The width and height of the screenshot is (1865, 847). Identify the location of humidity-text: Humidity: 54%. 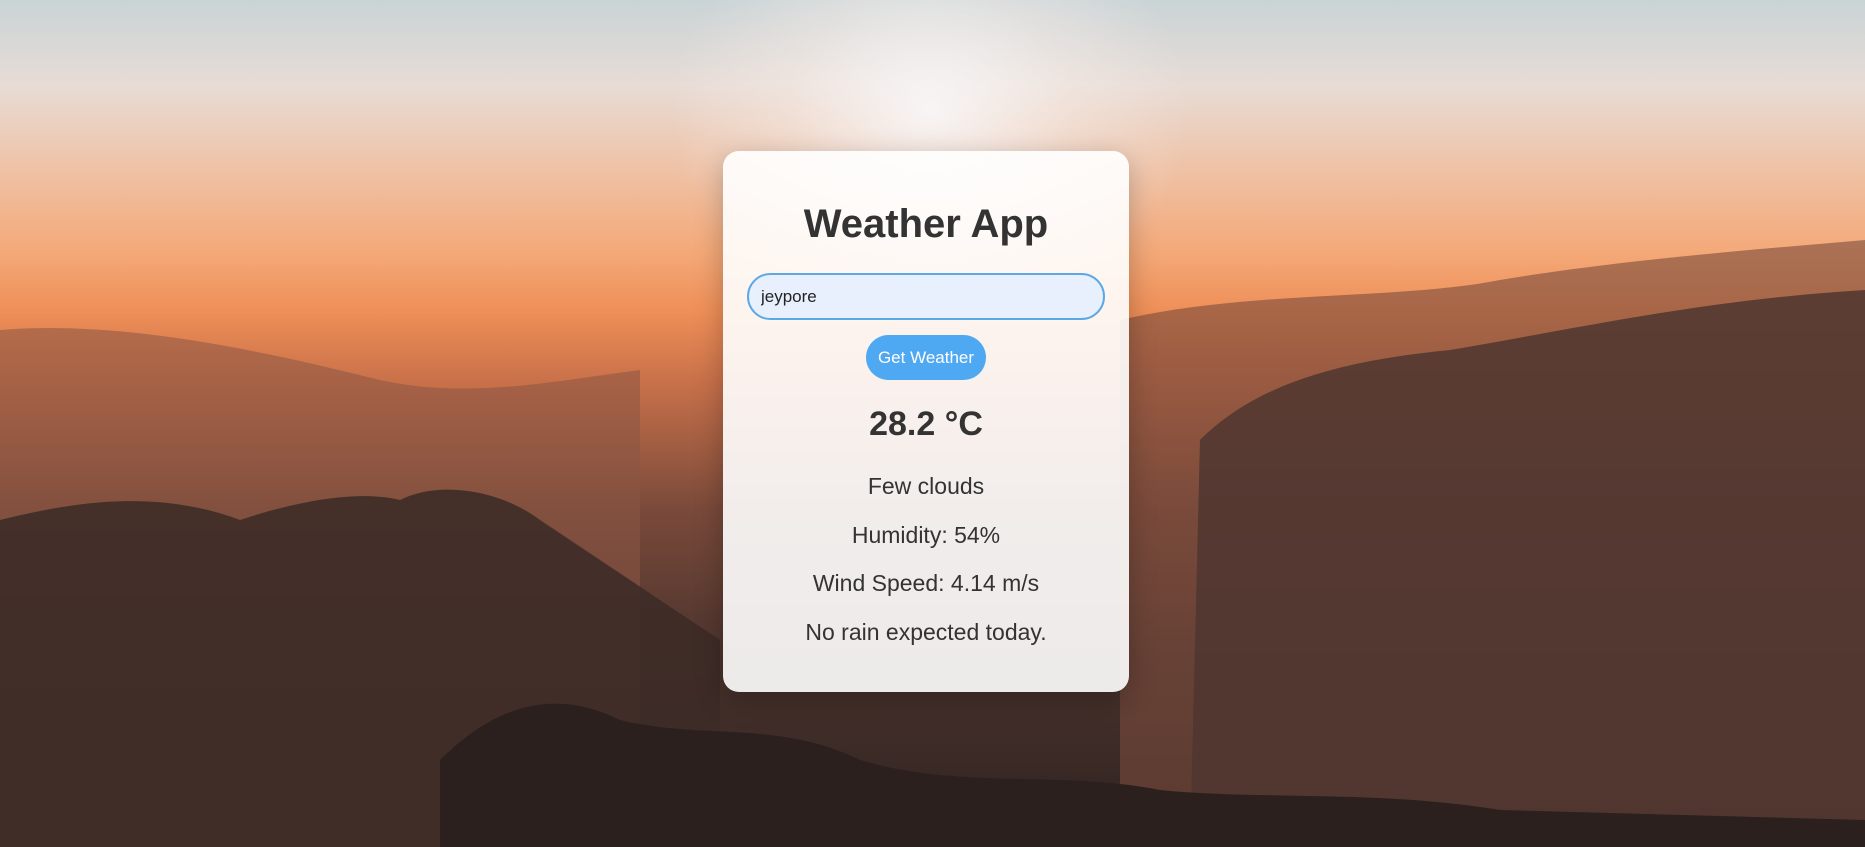
(926, 535).